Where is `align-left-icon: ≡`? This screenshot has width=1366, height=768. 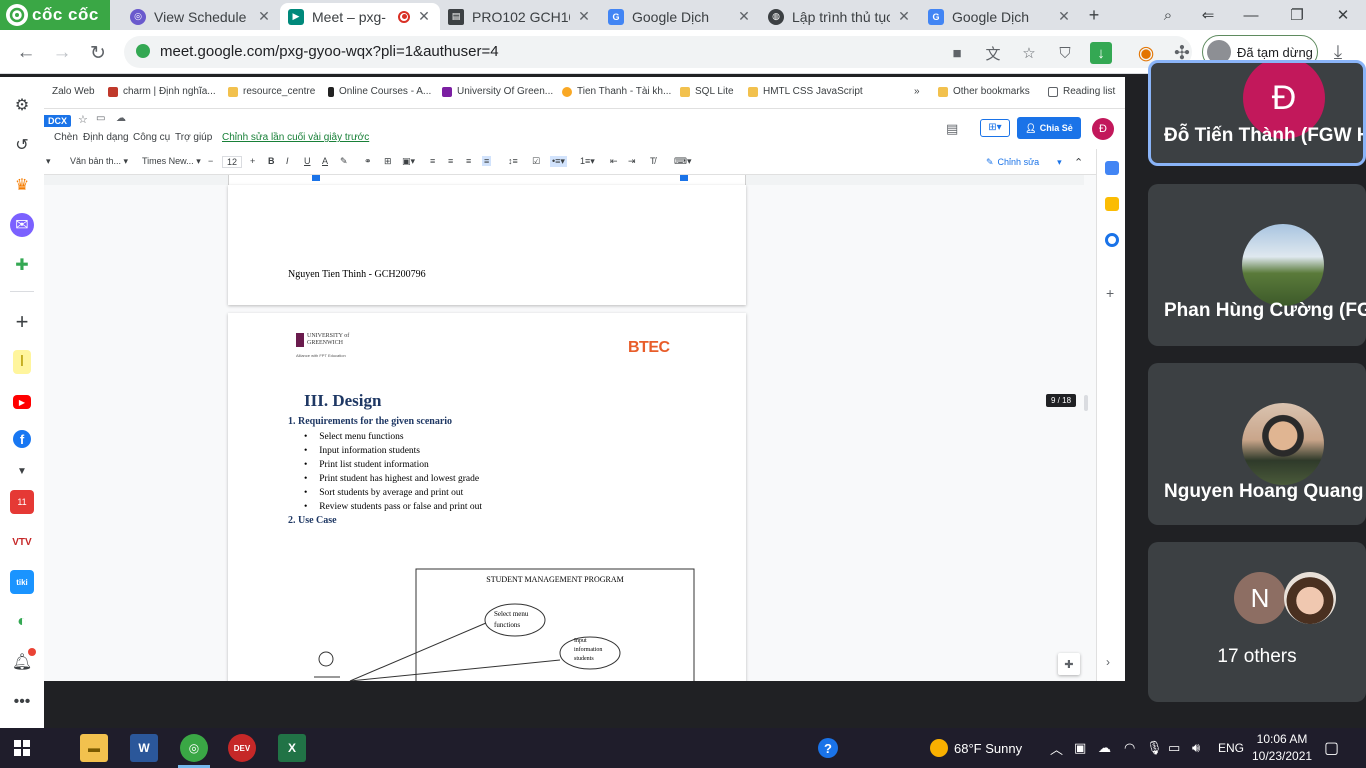
align-left-icon: ≡ is located at coordinates (432, 161).